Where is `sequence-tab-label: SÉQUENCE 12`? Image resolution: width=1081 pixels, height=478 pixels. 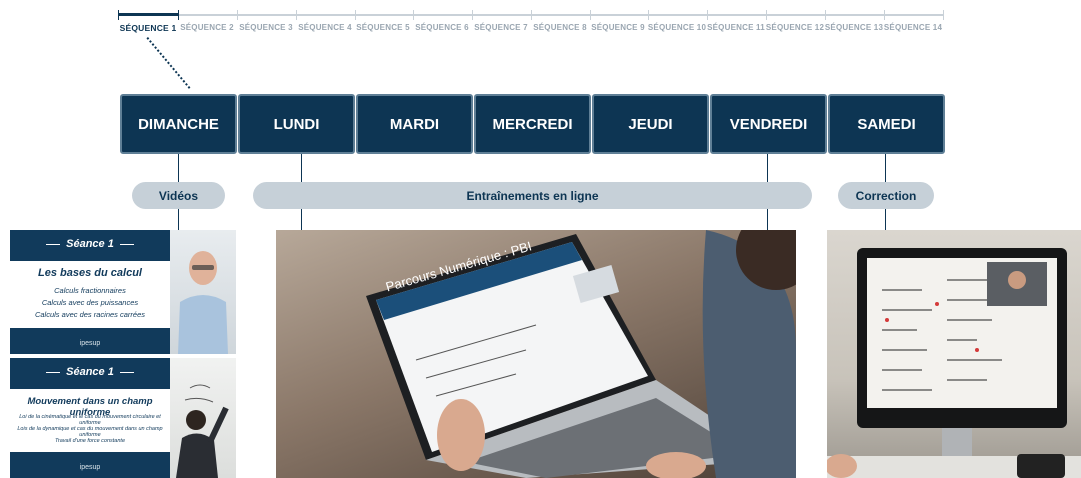
sequence-tab-label: SÉQUENCE 12 is located at coordinates (795, 27).